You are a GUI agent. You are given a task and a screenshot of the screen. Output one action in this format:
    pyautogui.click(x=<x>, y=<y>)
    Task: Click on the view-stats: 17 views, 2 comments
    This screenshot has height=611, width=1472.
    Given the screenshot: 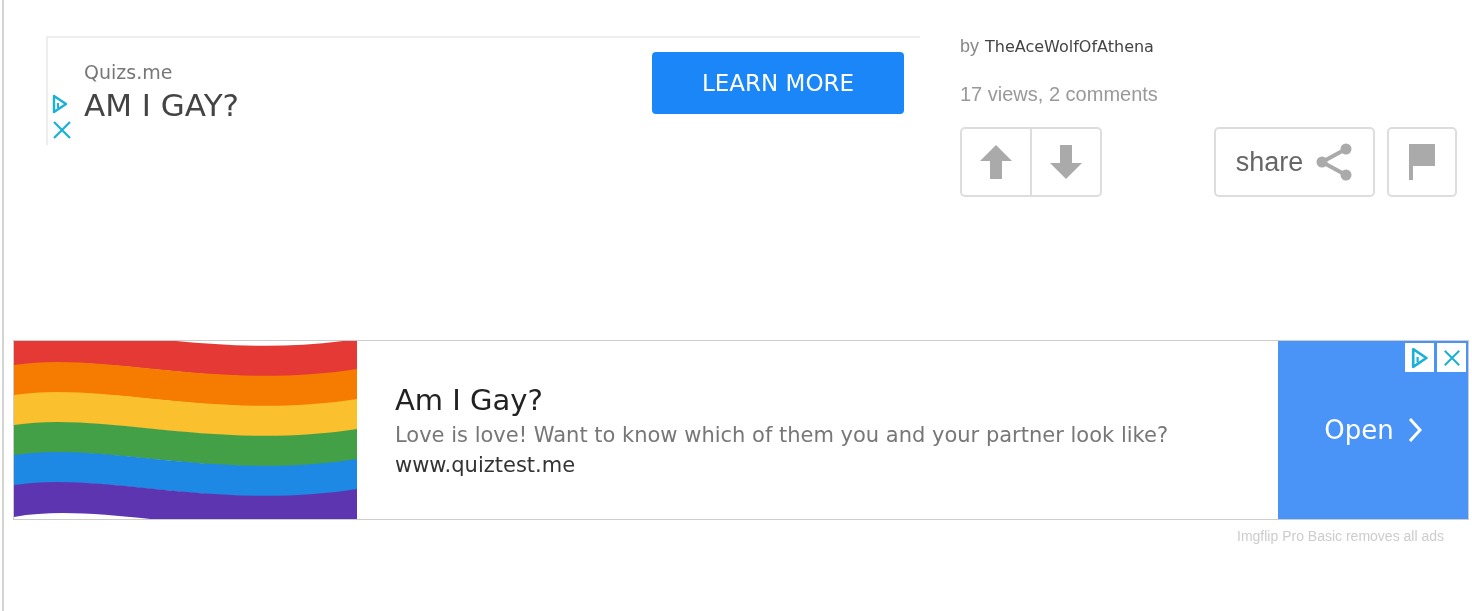 What is the action you would take?
    pyautogui.click(x=1059, y=94)
    